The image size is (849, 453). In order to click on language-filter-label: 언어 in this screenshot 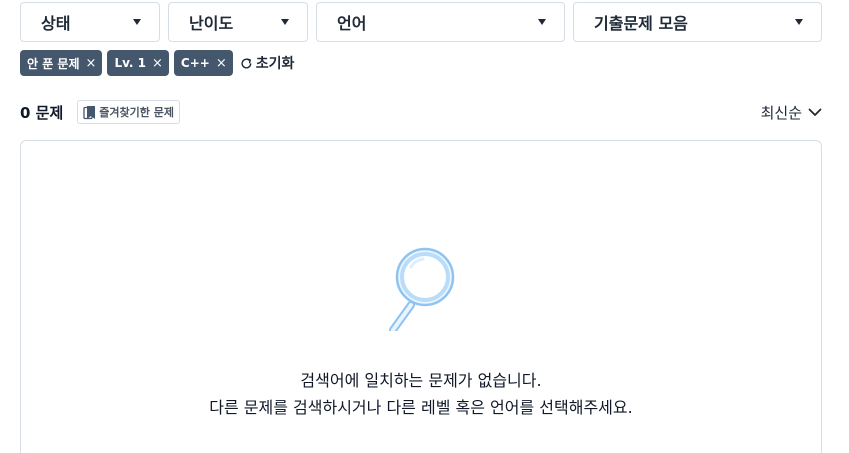, I will do `click(352, 23)`.